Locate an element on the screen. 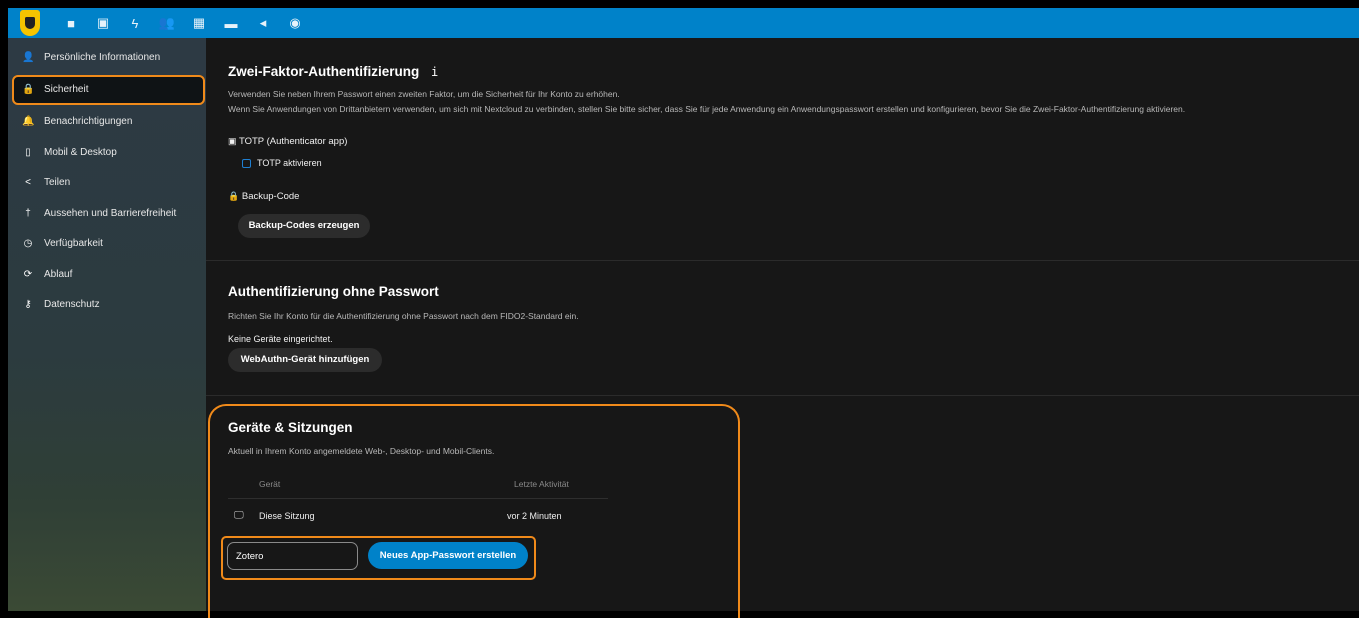 This screenshot has width=1359, height=618. sidebar-item-label: Benachrichtigungen is located at coordinates (88, 122).